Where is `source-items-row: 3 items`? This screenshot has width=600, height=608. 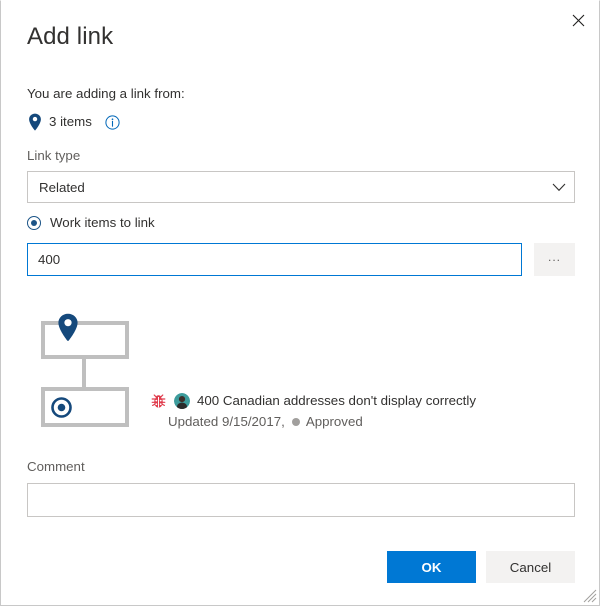 source-items-row: 3 items is located at coordinates (74, 122).